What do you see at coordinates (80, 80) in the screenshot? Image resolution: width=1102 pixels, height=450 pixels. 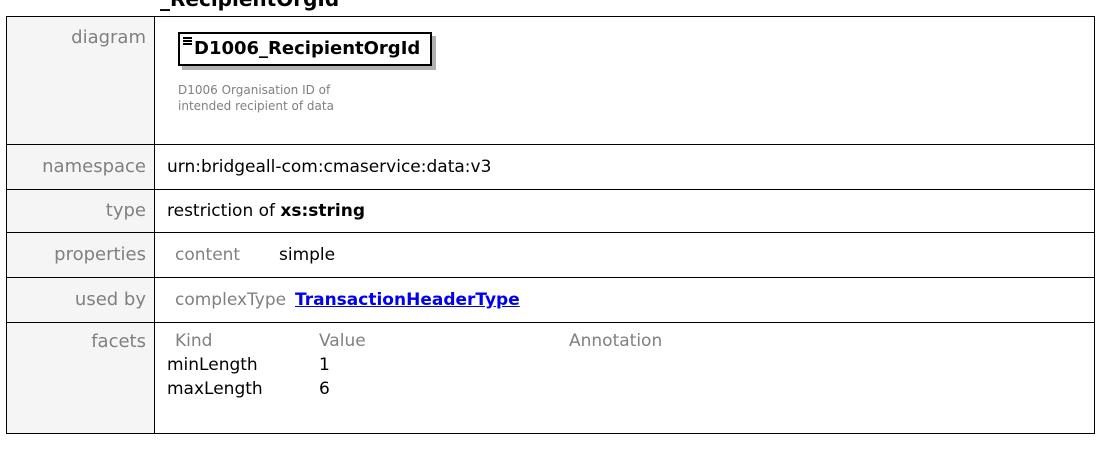 I see `diagram-label: diagram` at bounding box center [80, 80].